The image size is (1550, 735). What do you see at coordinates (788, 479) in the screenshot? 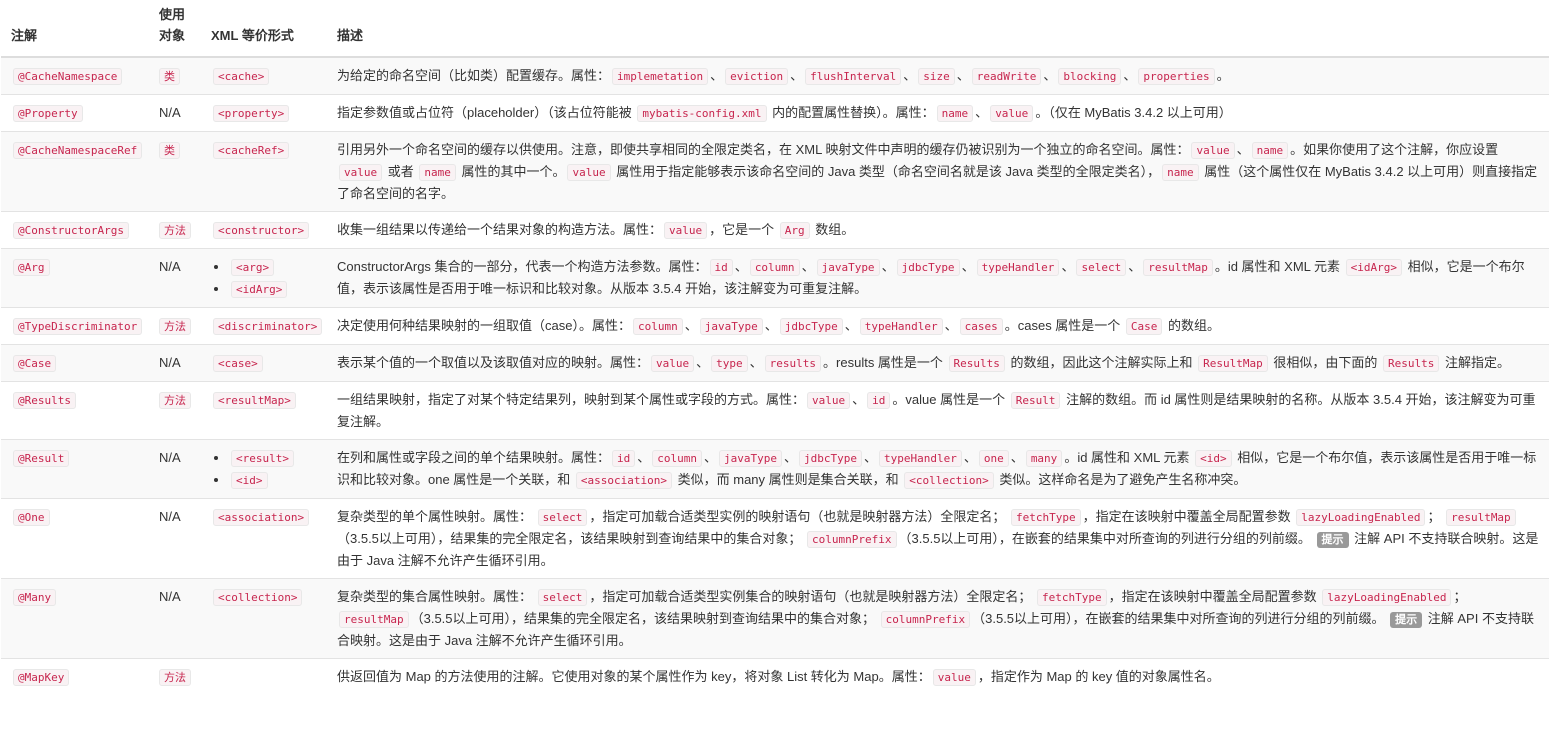
I see `description-text: 类似，而 many 属性则是集合关联，和` at bounding box center [788, 479].